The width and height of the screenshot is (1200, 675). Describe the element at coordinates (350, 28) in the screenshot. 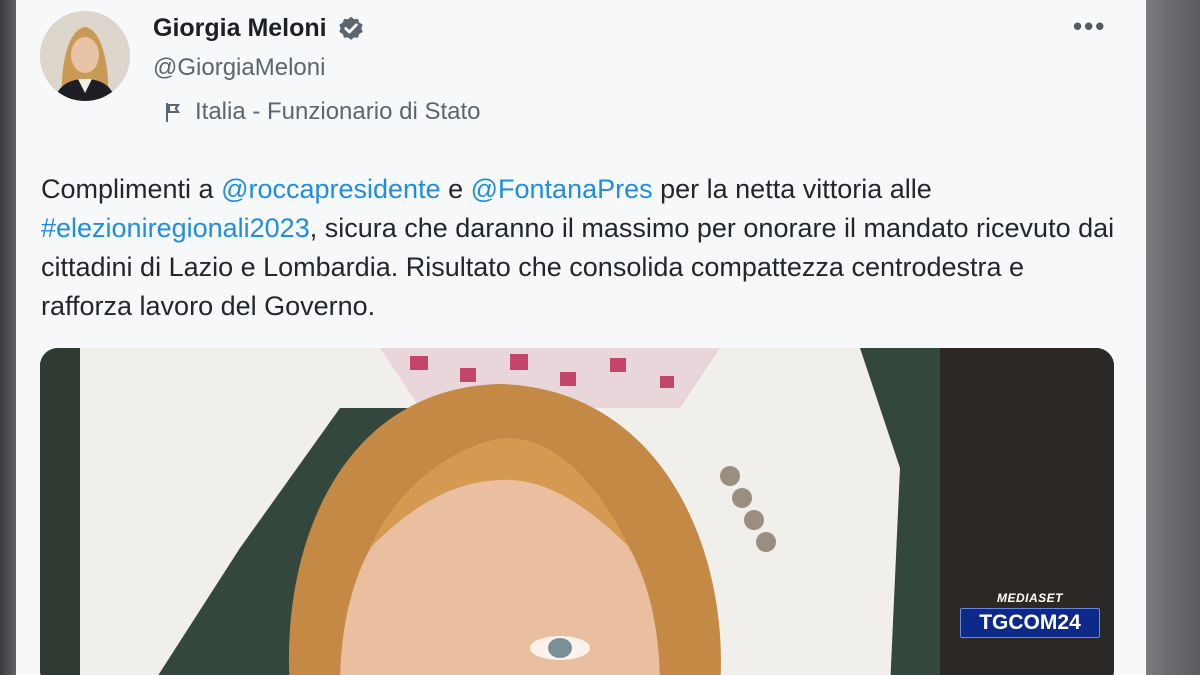

I see `verified-badge-icon` at that location.